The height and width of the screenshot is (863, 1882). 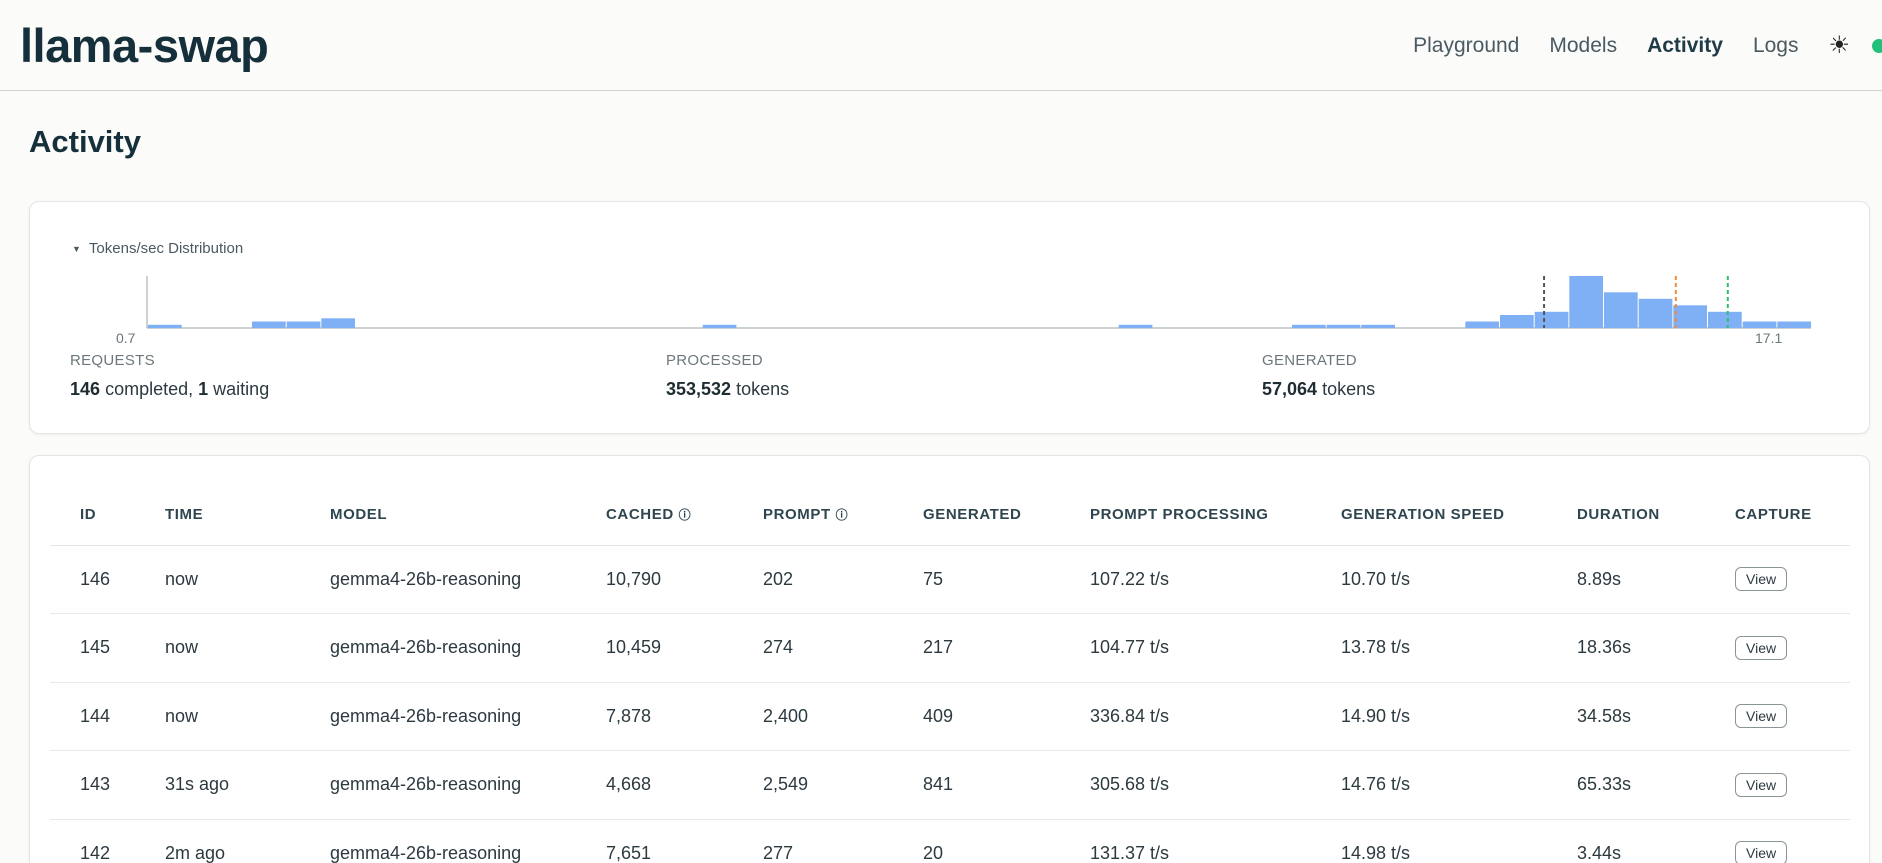 What do you see at coordinates (107, 785) in the screenshot?
I see `cell-id: 143` at bounding box center [107, 785].